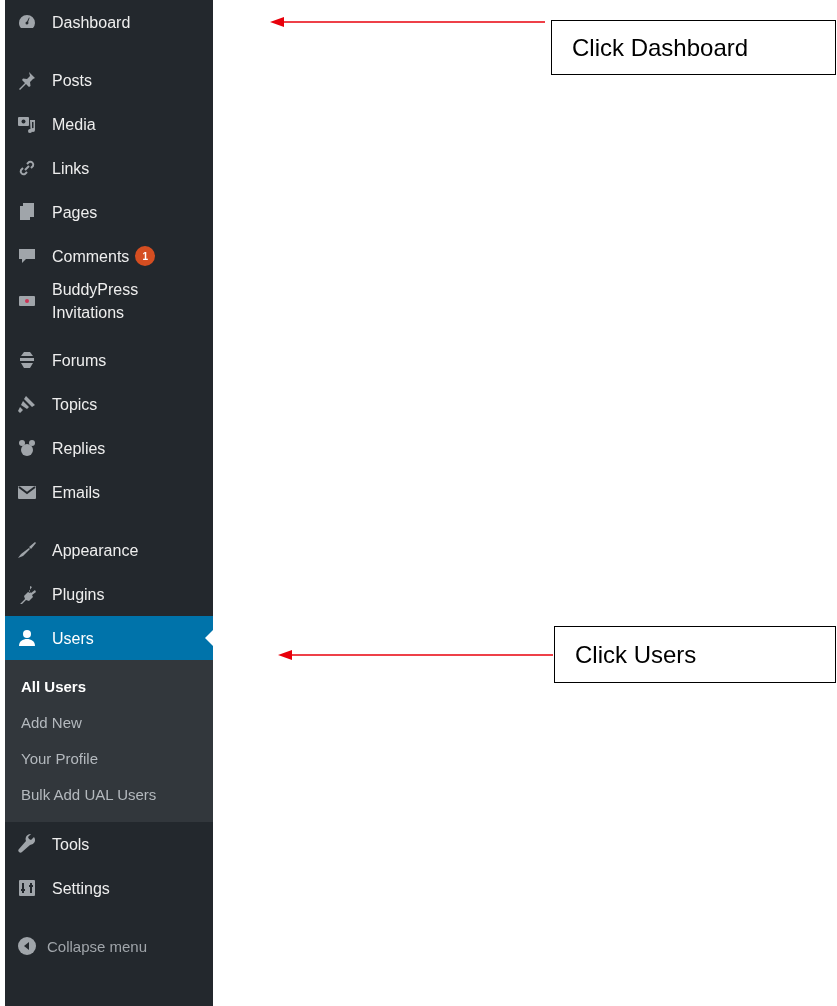 The image size is (837, 1006). Describe the element at coordinates (109, 687) in the screenshot. I see `submenu-item: All Users` at that location.